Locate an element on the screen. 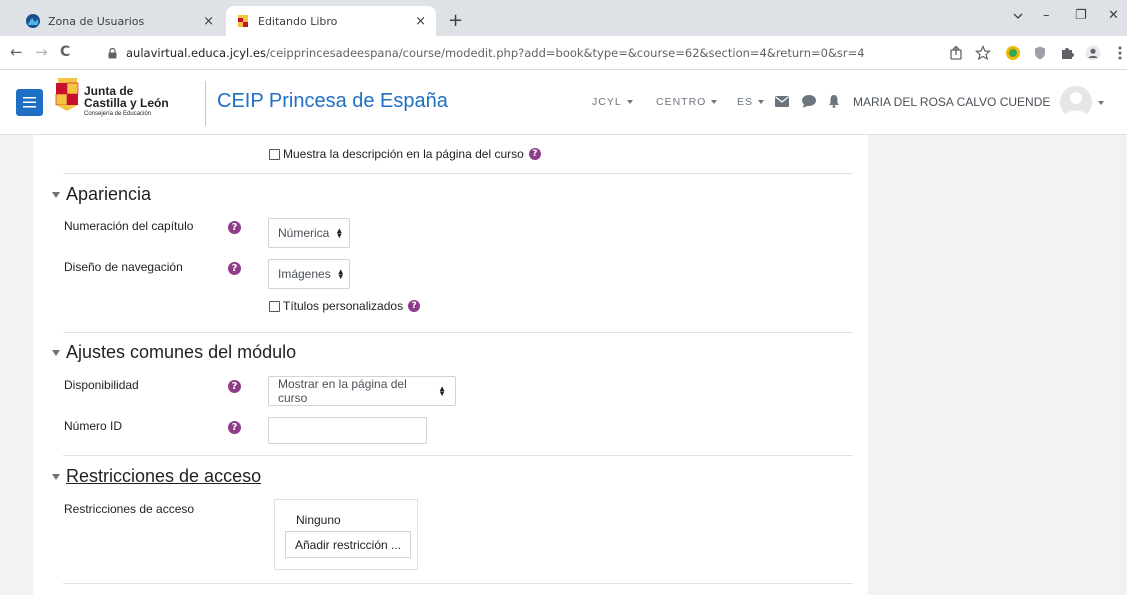  navigation-design-value: Imágenes is located at coordinates (304, 274).